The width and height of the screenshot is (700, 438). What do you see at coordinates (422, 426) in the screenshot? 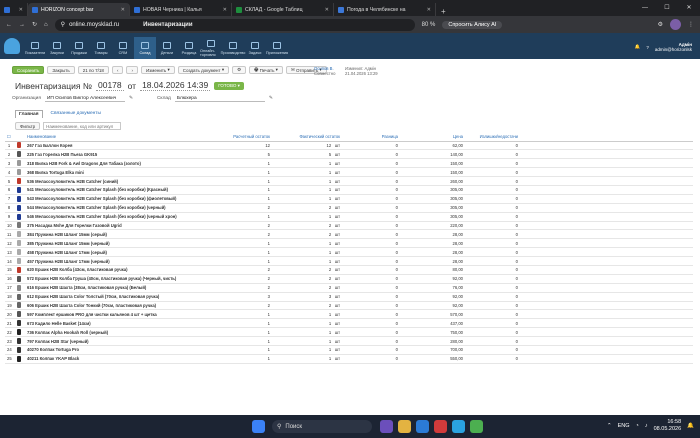
I see `store-icon` at bounding box center [422, 426].